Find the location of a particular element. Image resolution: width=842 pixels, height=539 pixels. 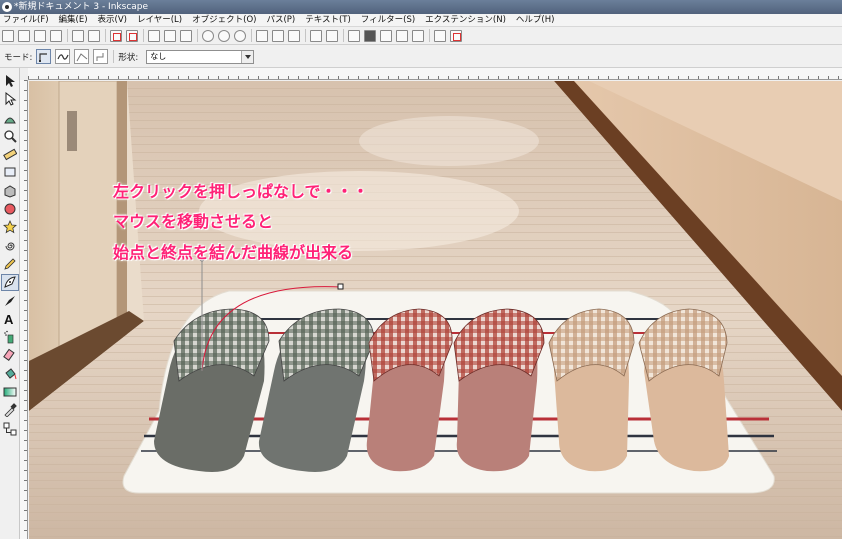

bezier-path-icon is located at coordinates (43, 57).